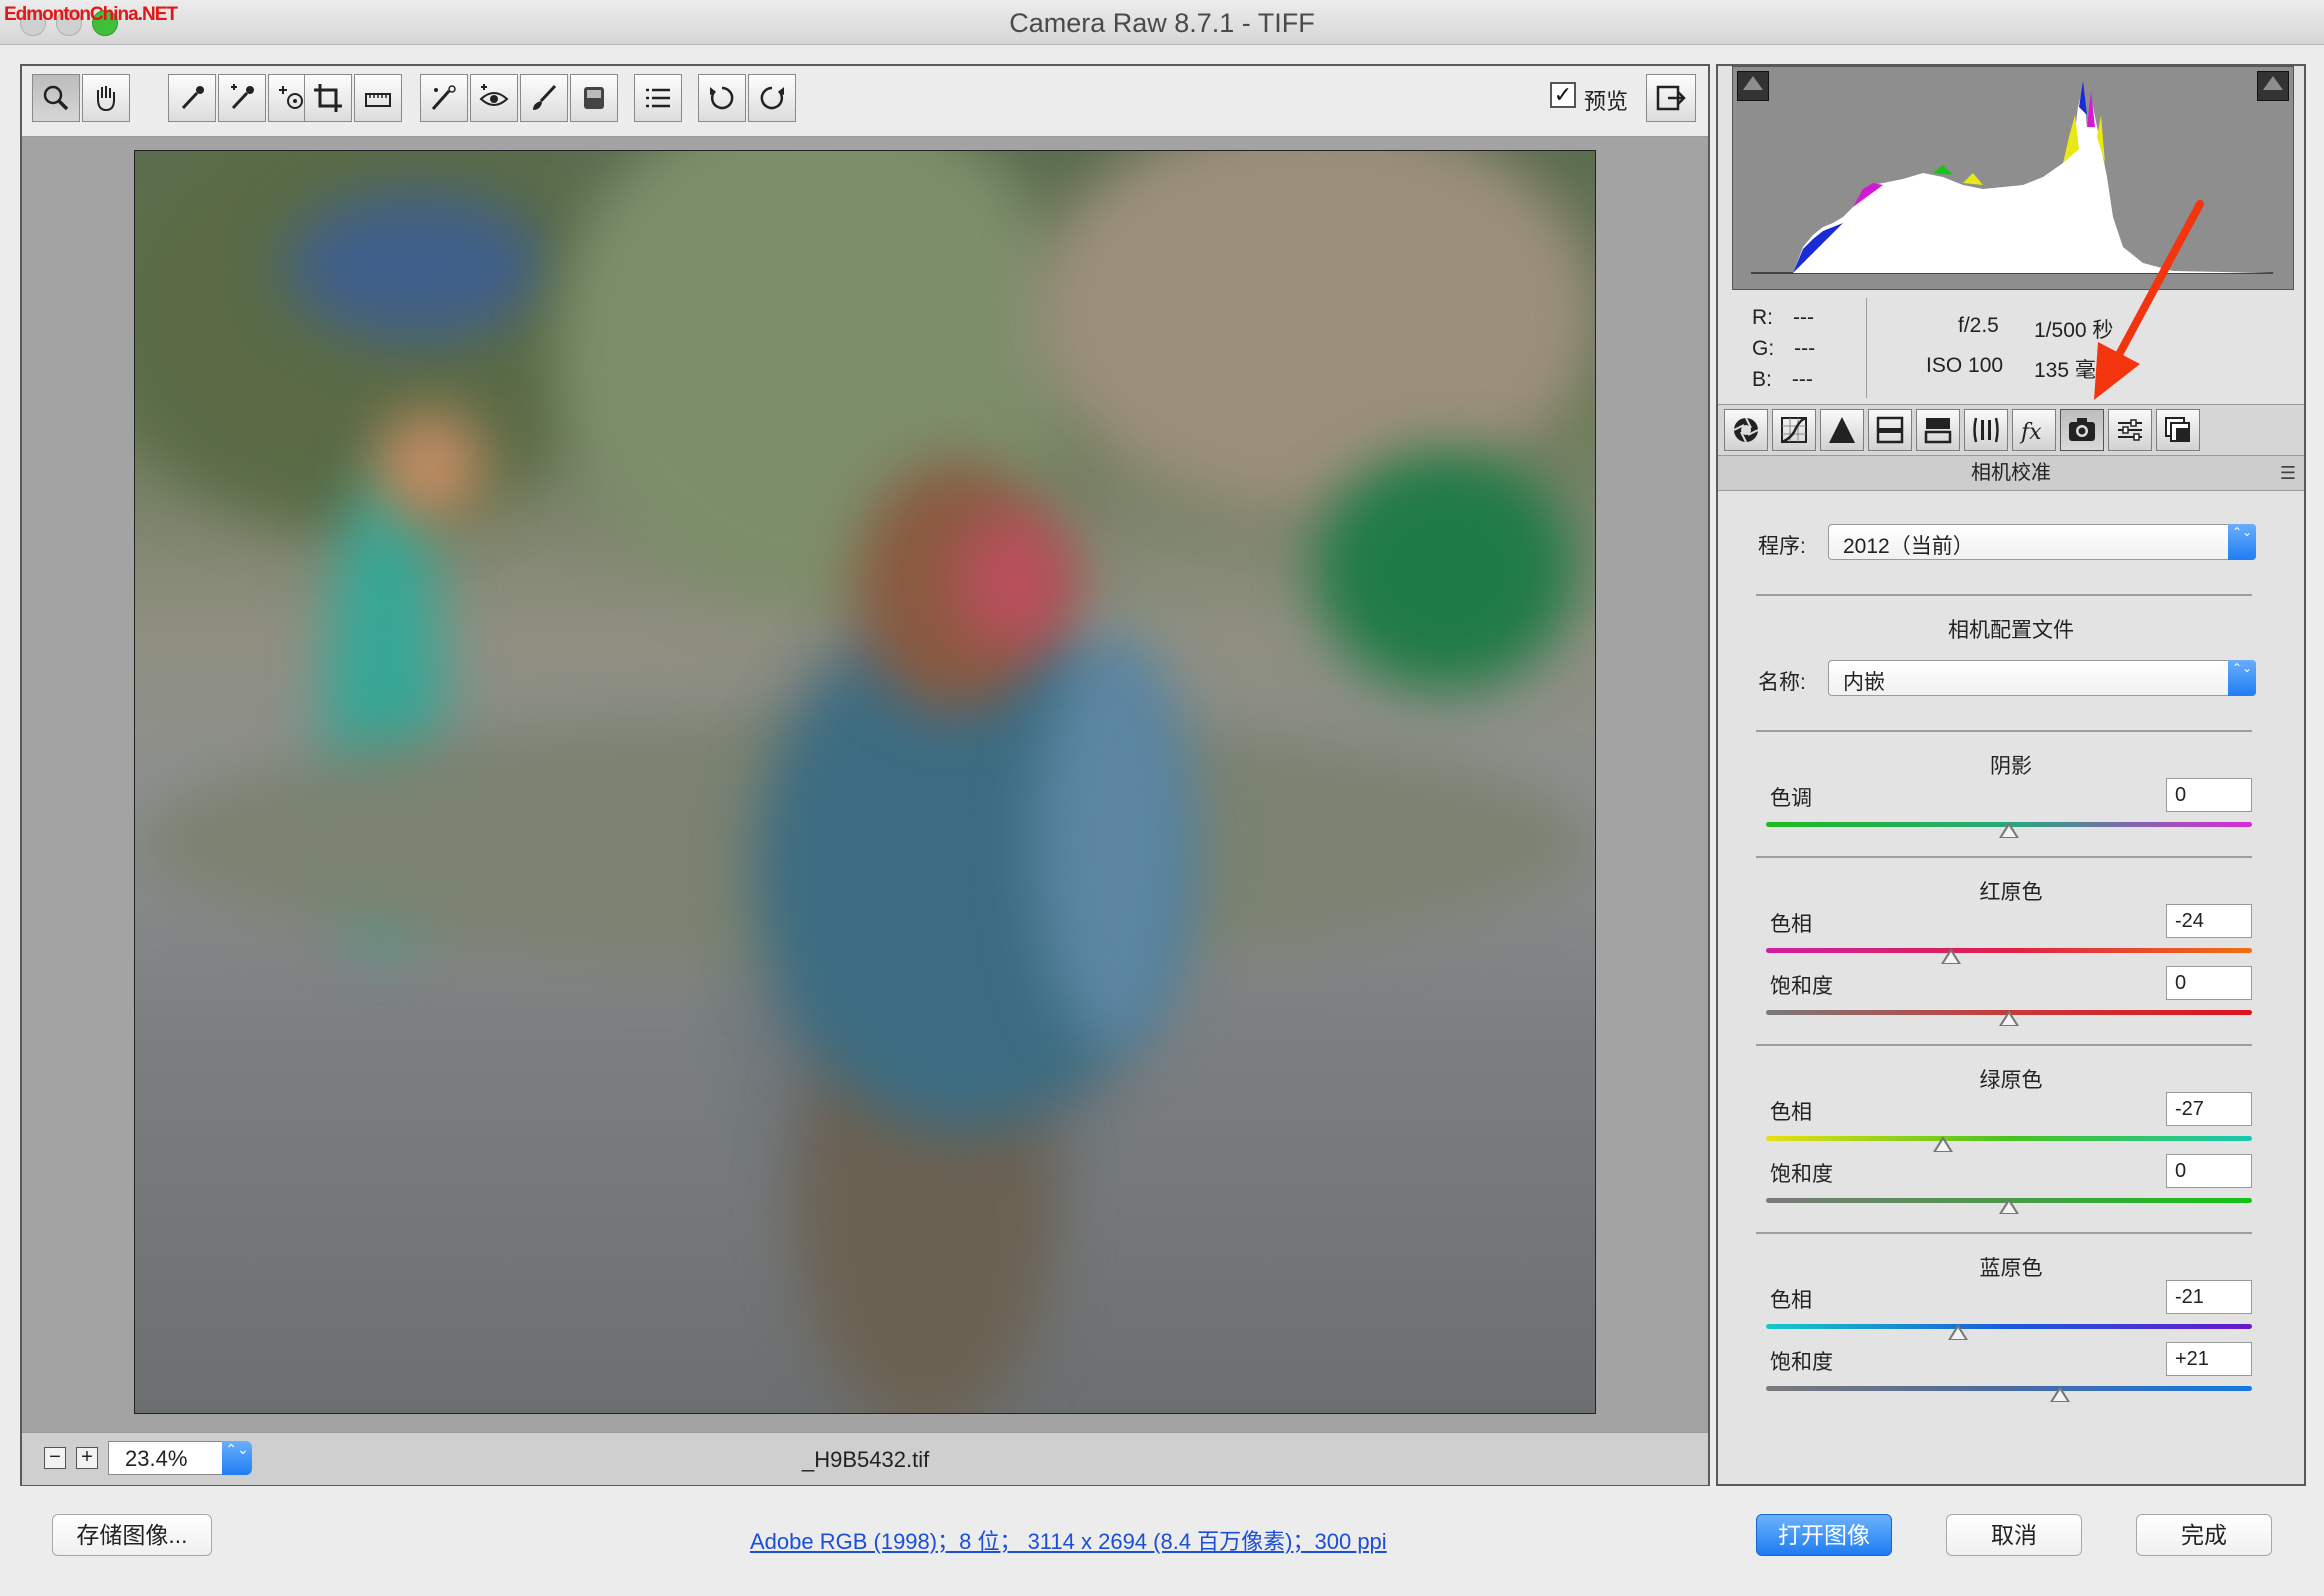 The image size is (2324, 1596). Describe the element at coordinates (2009, 1206) in the screenshot. I see `green-saturation-slider-thumb` at that location.